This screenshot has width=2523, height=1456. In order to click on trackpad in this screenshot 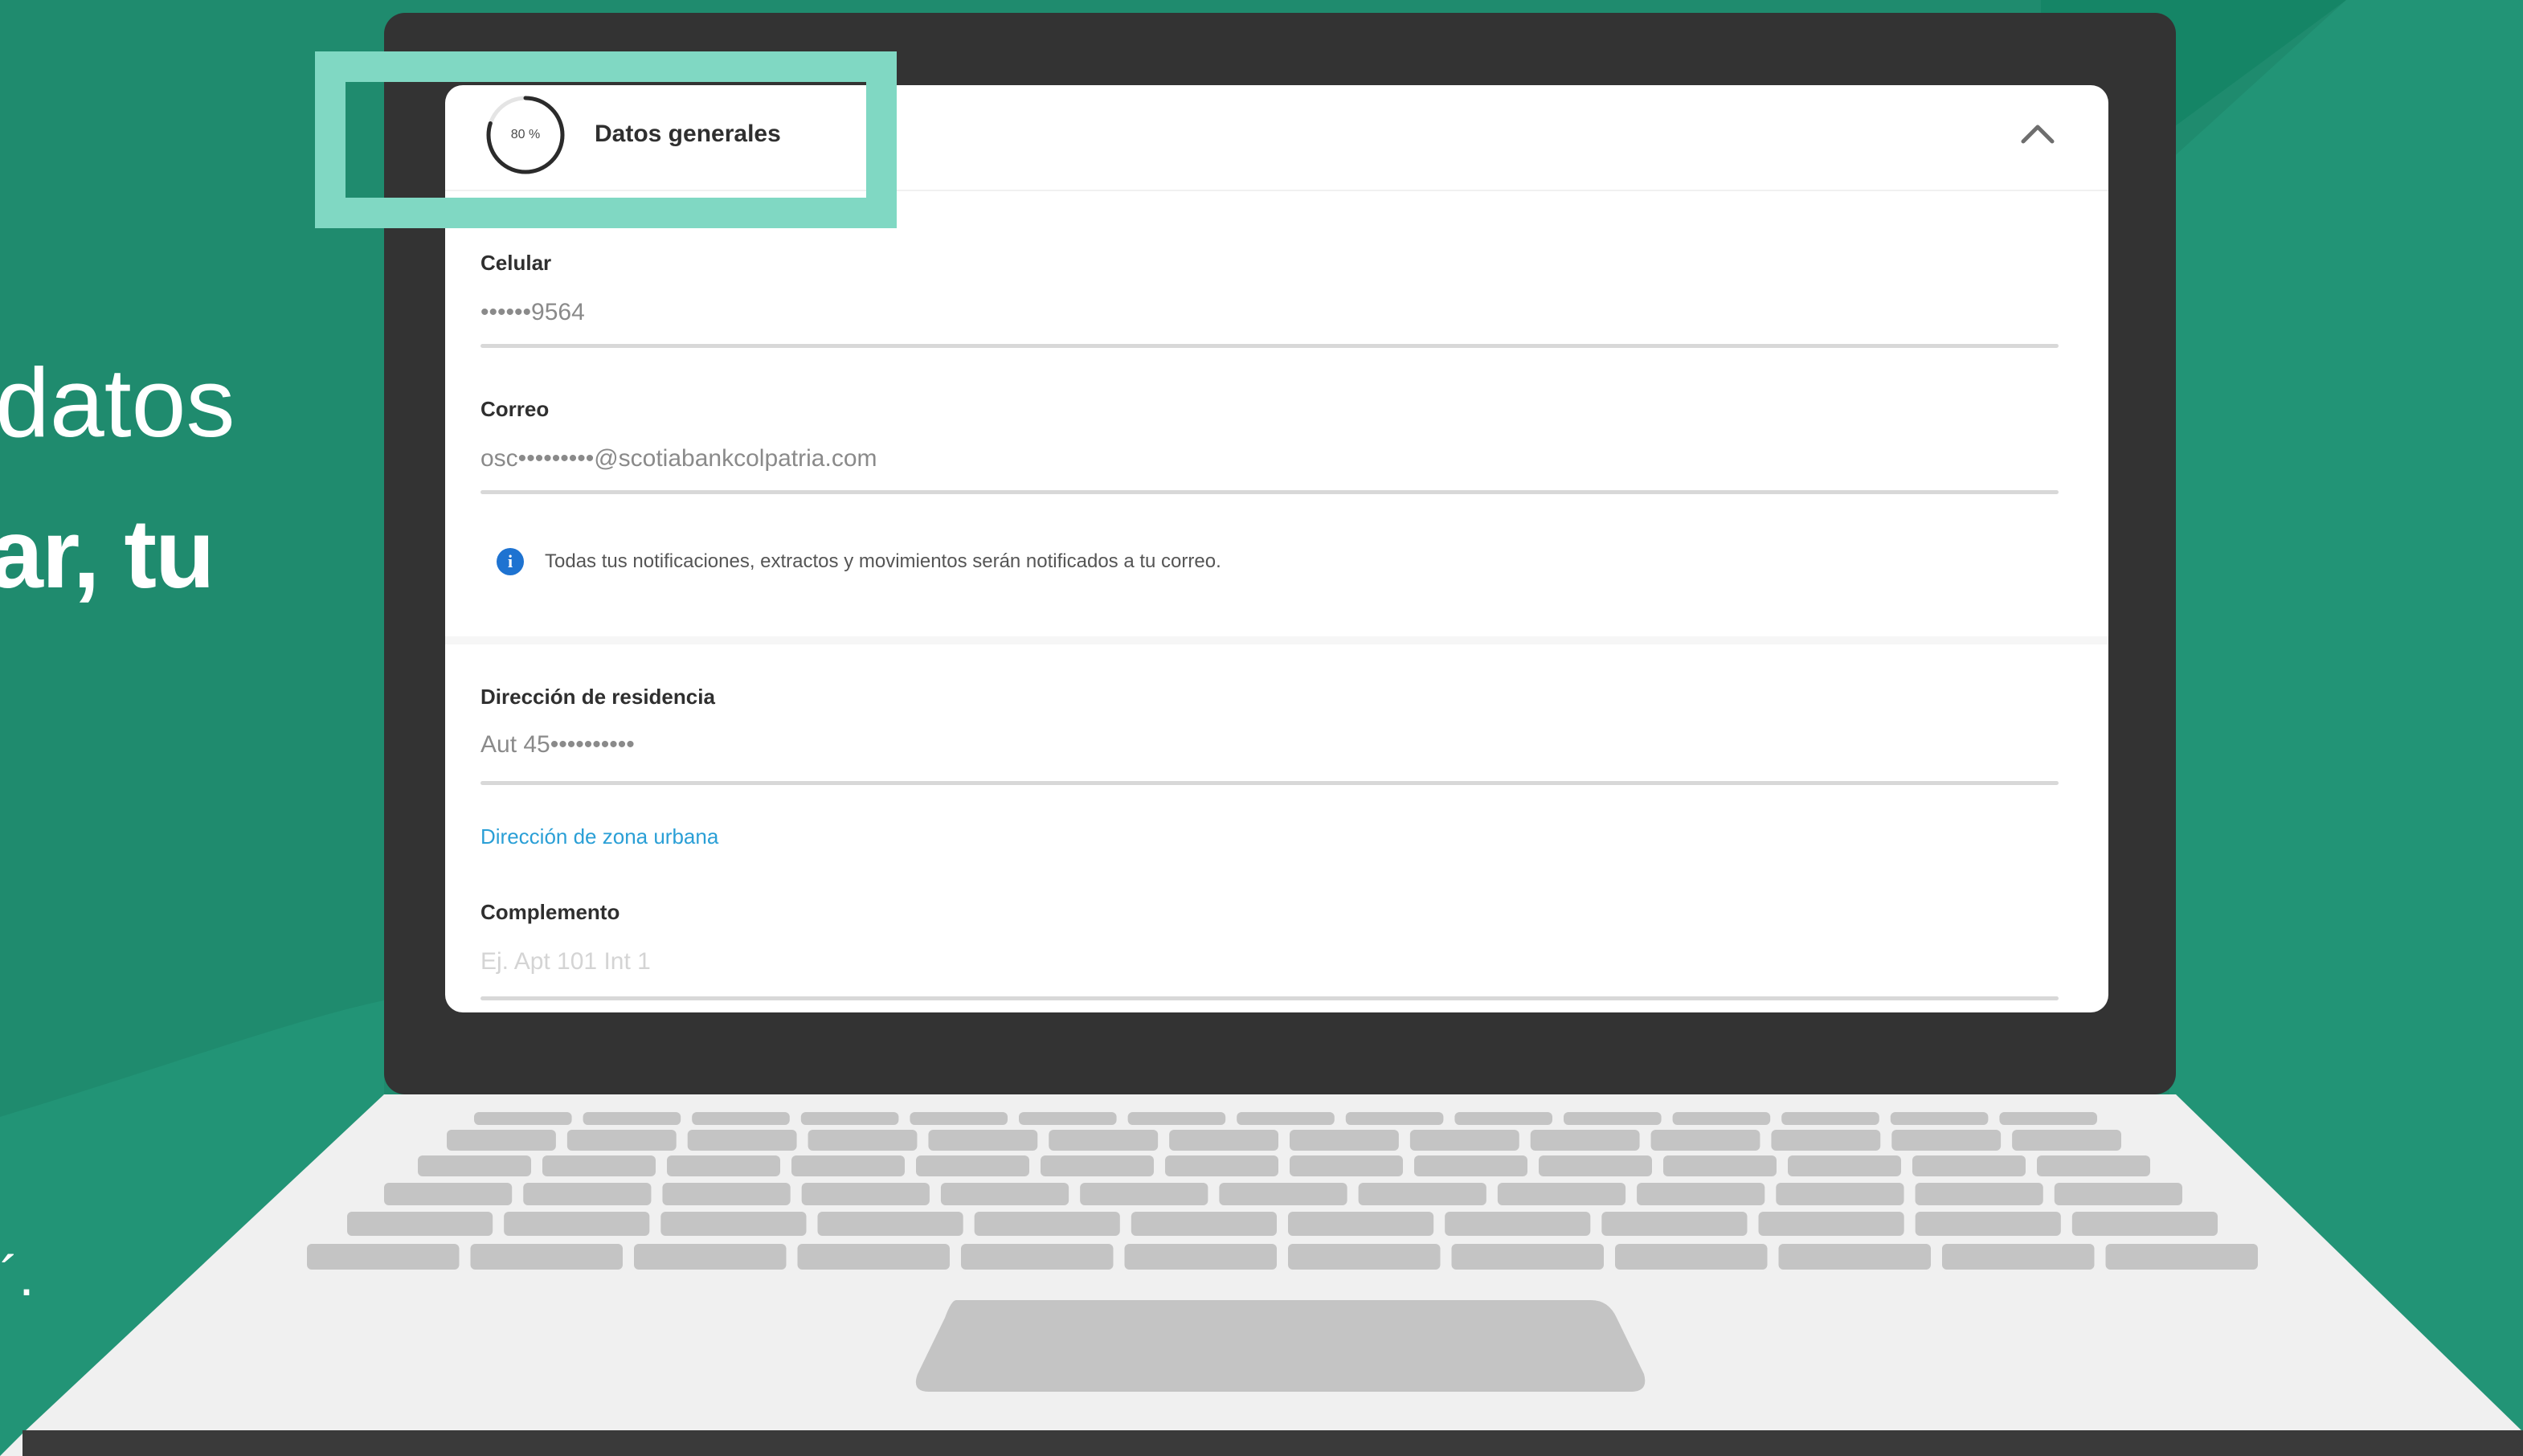, I will do `click(1280, 1346)`.